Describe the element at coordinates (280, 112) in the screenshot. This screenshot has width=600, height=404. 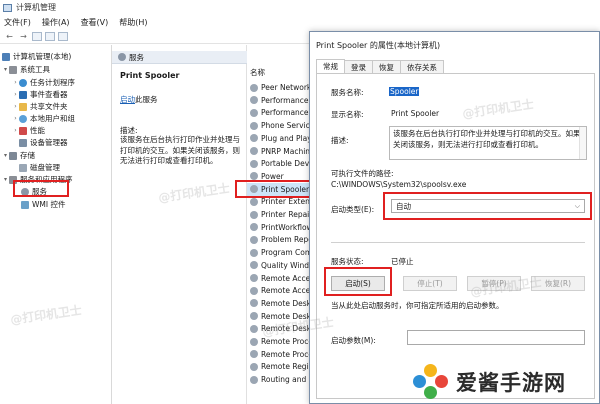
I see `service-row: Performance L` at that location.